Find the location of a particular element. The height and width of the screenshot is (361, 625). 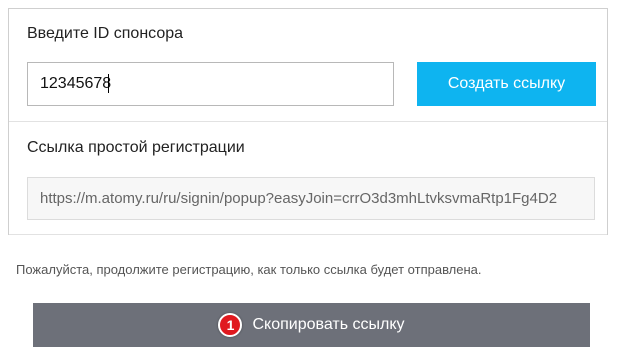

copy-link-button: 1 Скопировать ссылку is located at coordinates (311, 325).